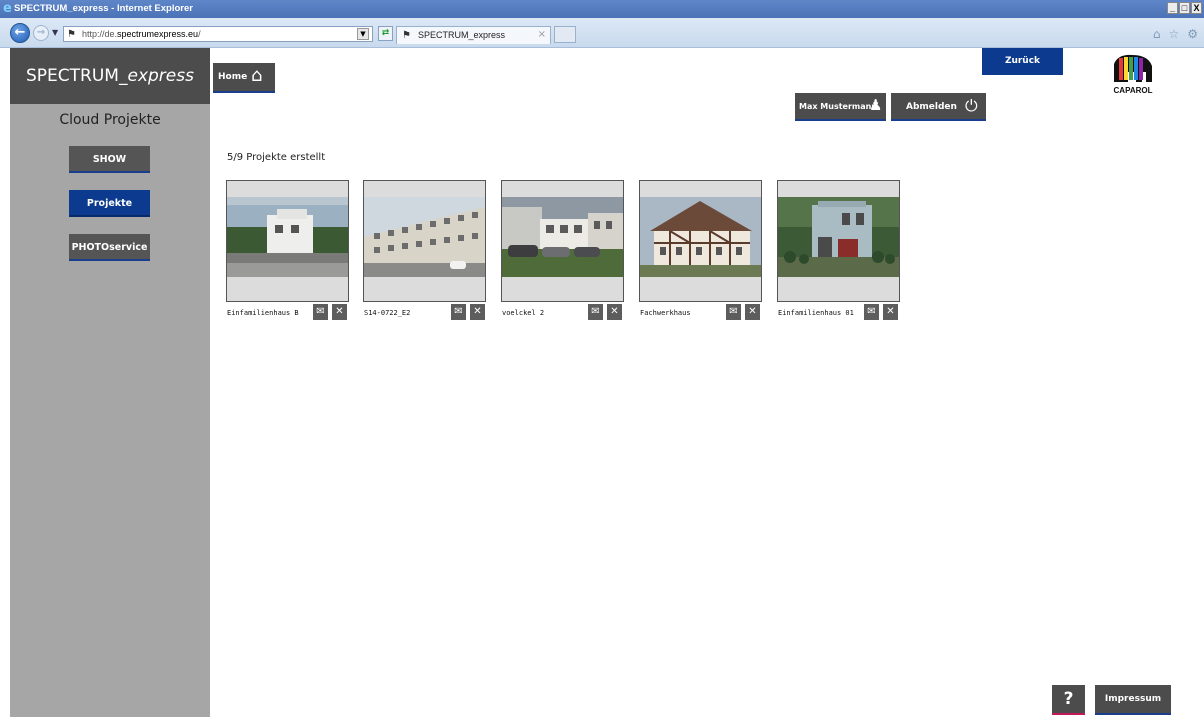  I want to click on history-dropdown-icon: ▼, so click(55, 32).